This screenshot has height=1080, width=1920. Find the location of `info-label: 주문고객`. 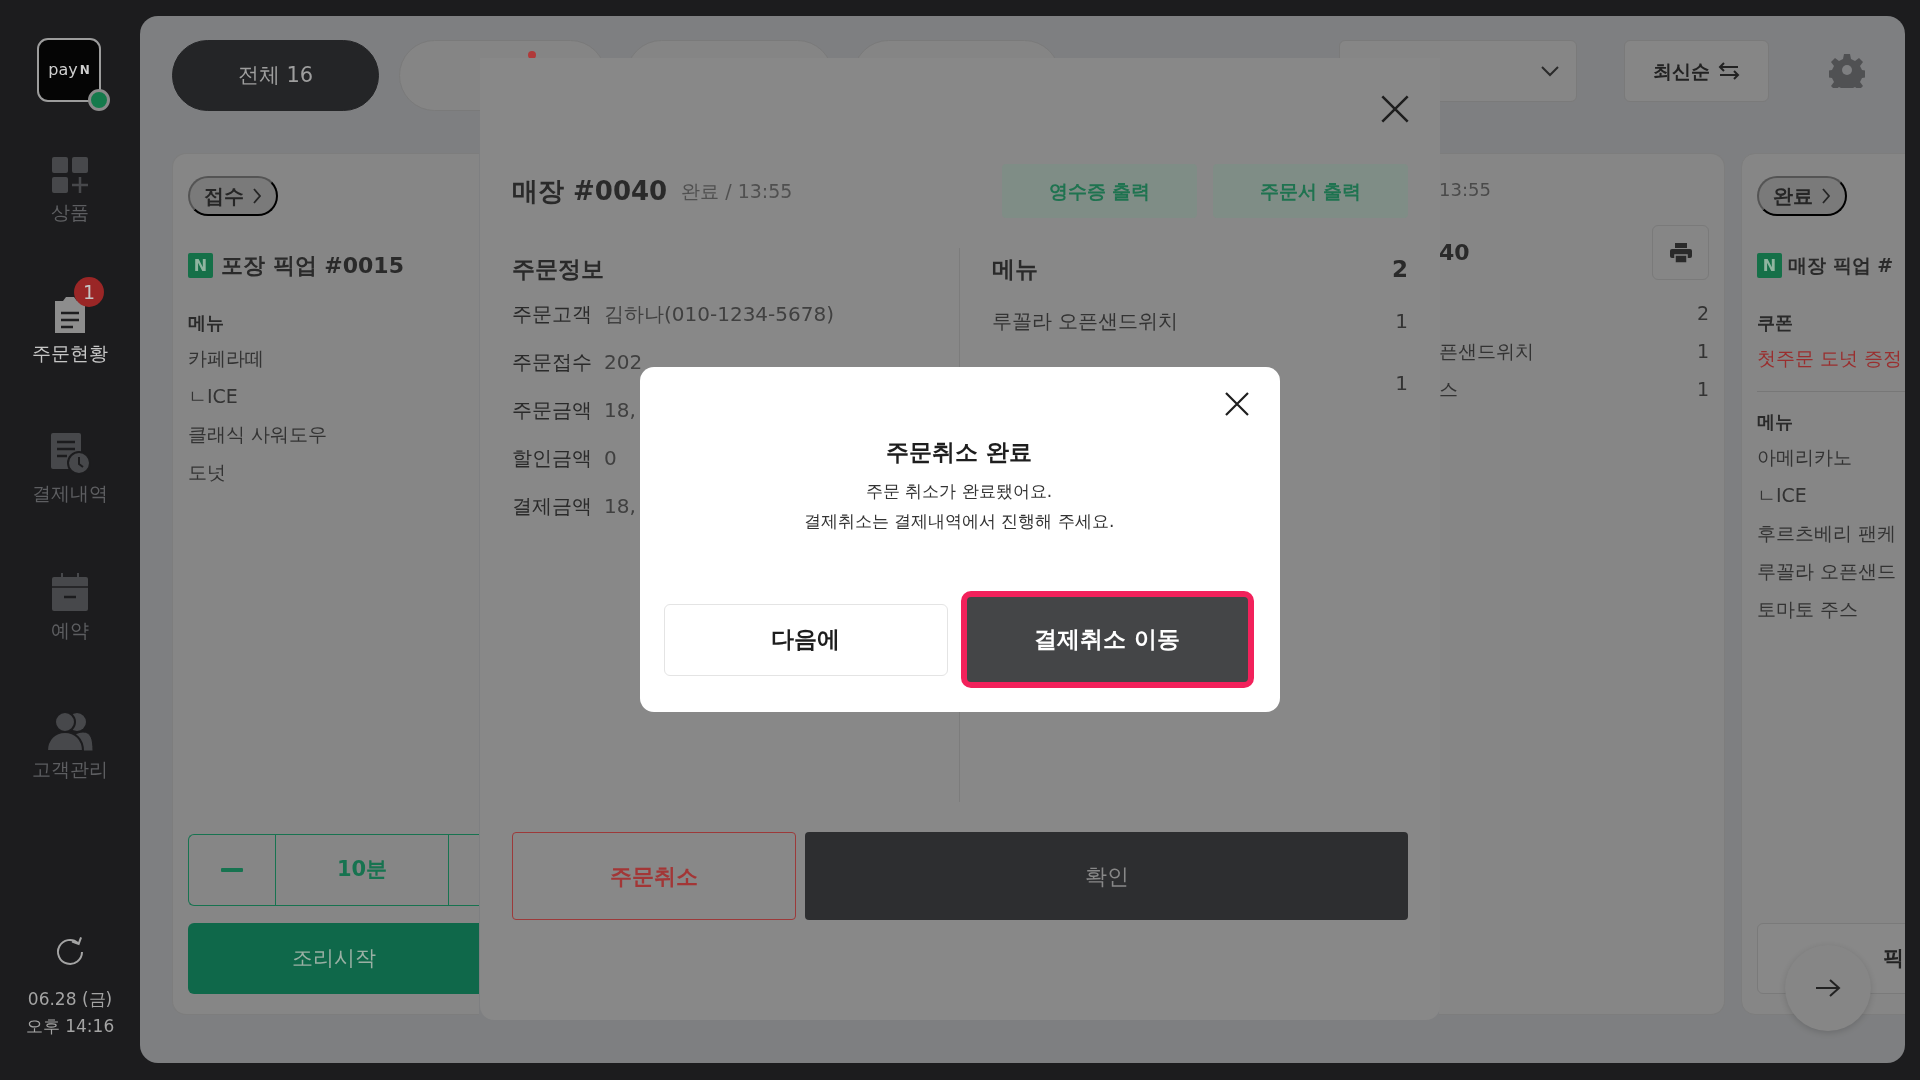

info-label: 주문고객 is located at coordinates (552, 314).